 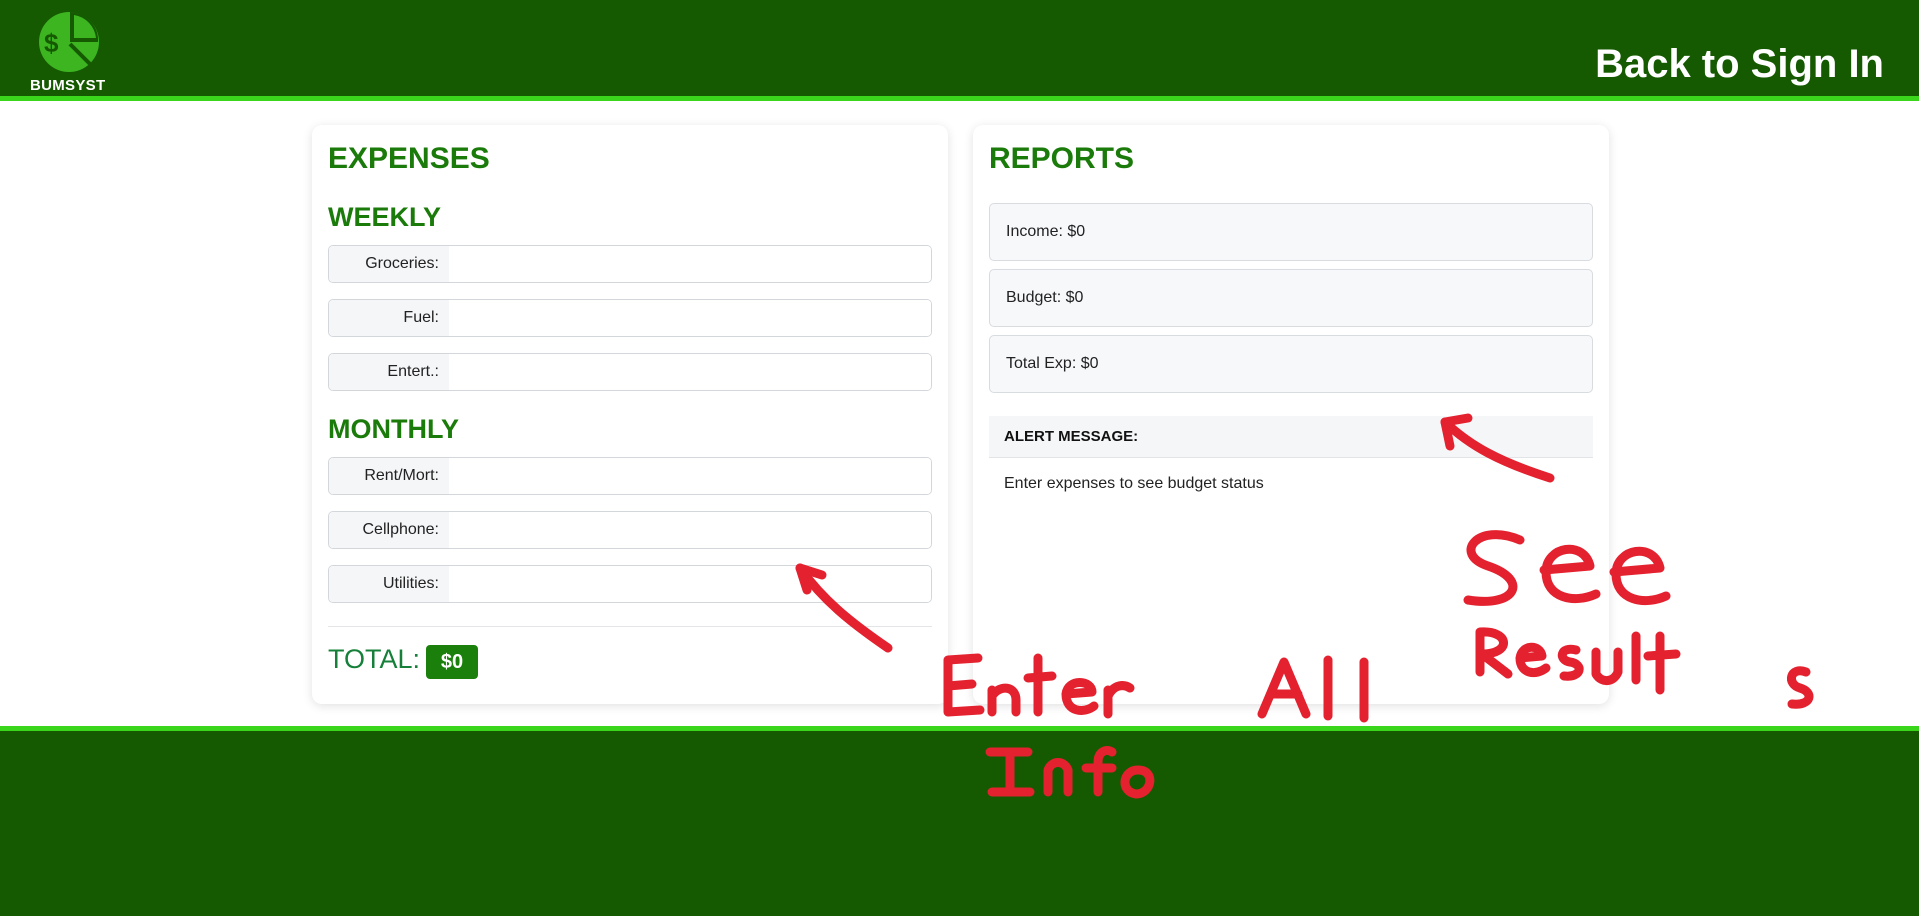 What do you see at coordinates (1291, 437) in the screenshot?
I see `alert-message-header: ALERT MESSAGE:` at bounding box center [1291, 437].